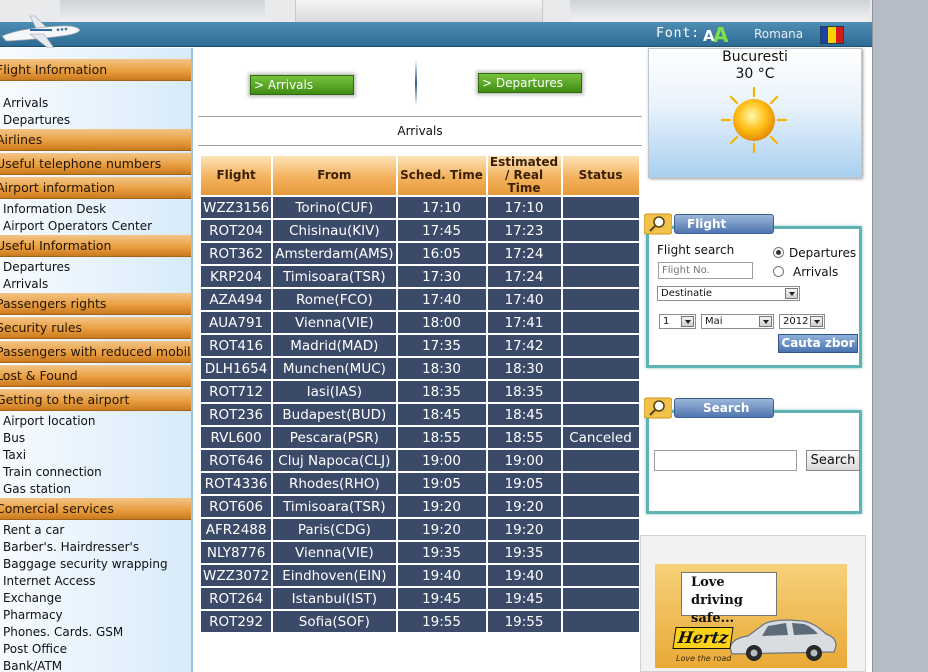 The image size is (928, 672). What do you see at coordinates (49, 581) in the screenshot?
I see `sidebar-item-internet-access: Internet Access` at bounding box center [49, 581].